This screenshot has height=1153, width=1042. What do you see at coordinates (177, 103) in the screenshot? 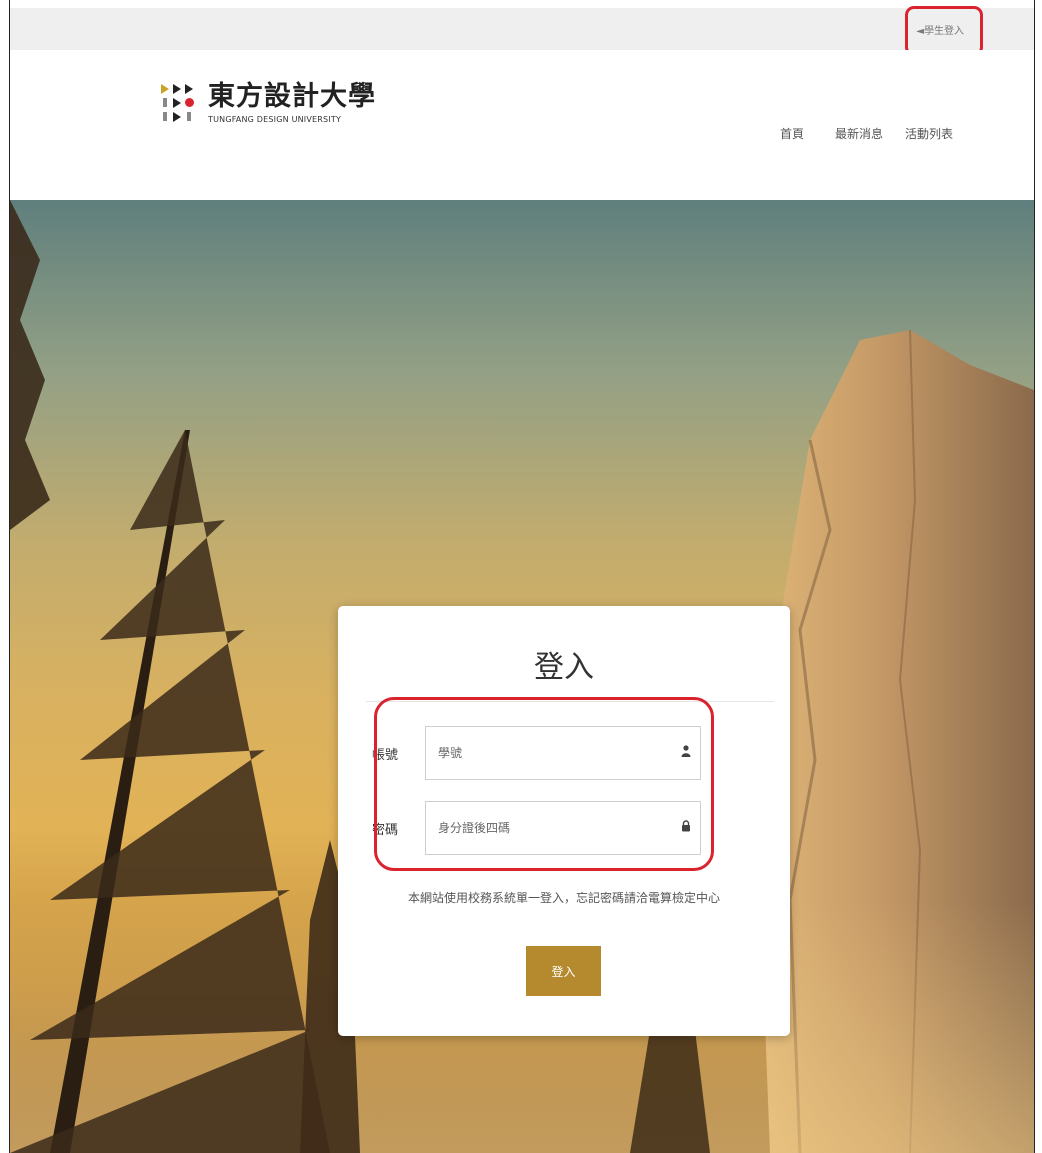
I see `logo-mark-icon` at bounding box center [177, 103].